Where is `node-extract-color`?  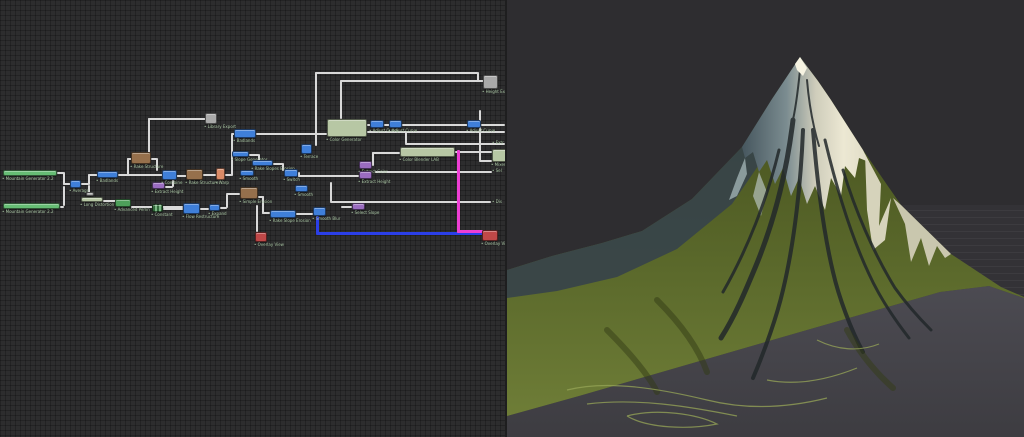
node-extract-color is located at coordinates (365, 165).